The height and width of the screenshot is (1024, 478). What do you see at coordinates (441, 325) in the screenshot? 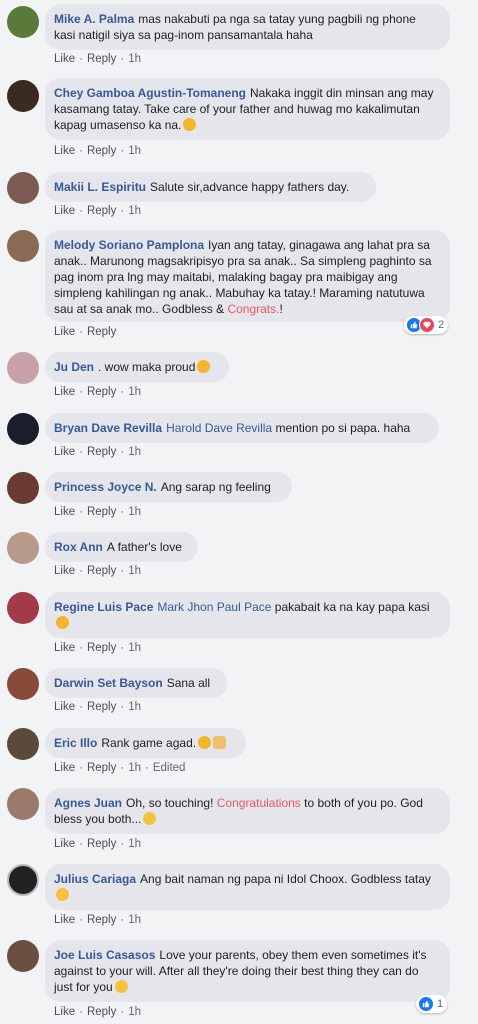
I see `reaction-number: 2` at bounding box center [441, 325].